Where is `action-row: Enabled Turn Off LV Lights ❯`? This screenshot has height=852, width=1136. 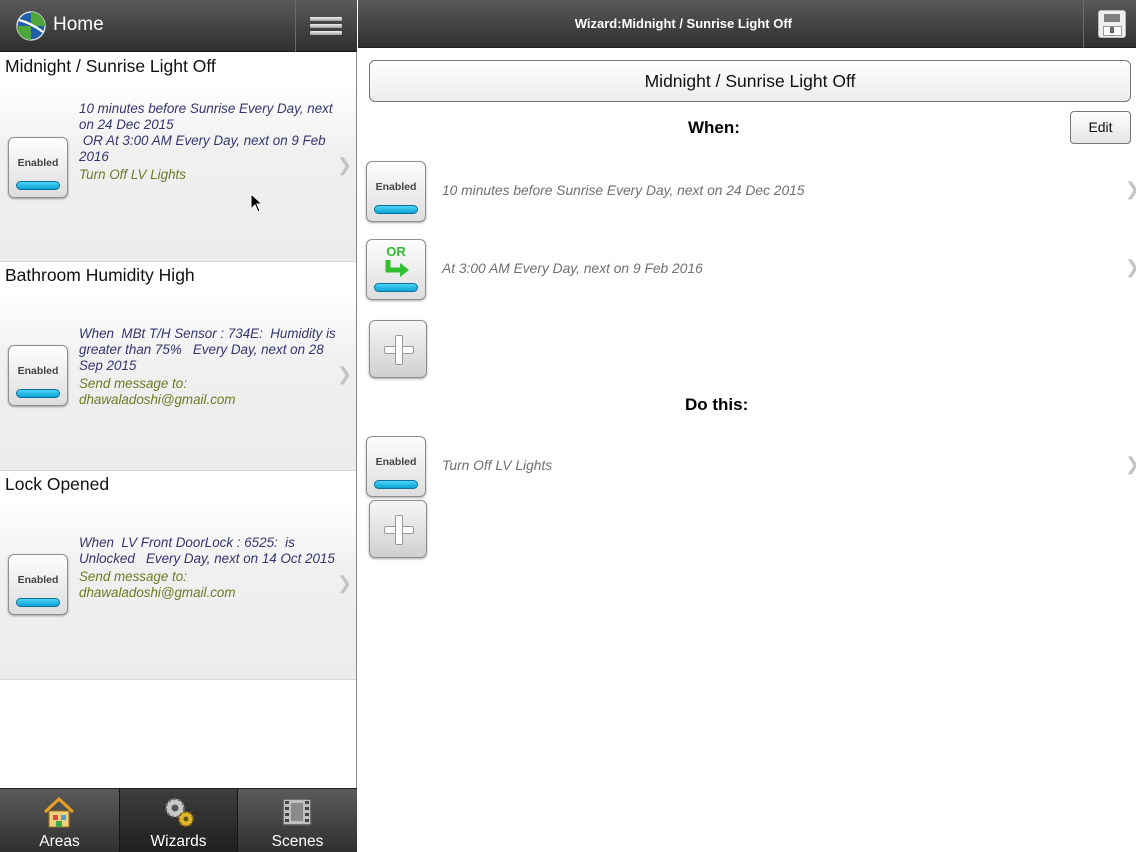
action-row: Enabled Turn Off LV Lights ❯ is located at coordinates (751, 467).